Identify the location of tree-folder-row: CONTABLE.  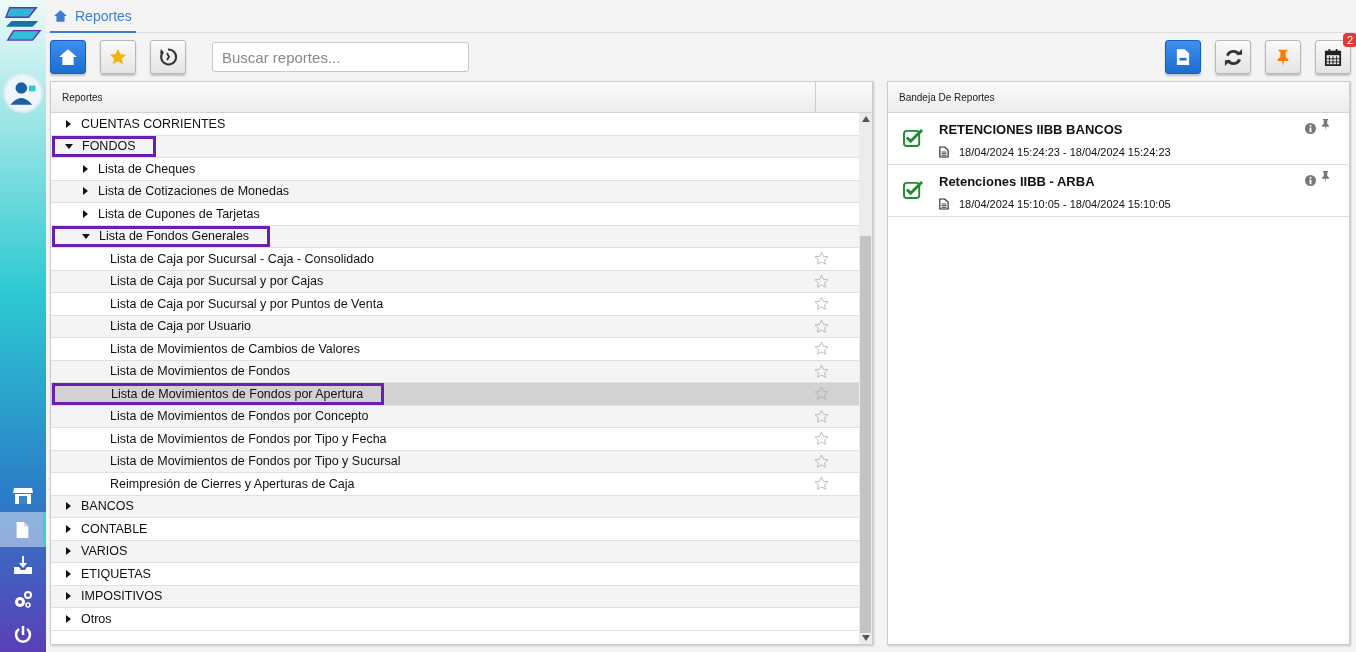
(455, 529).